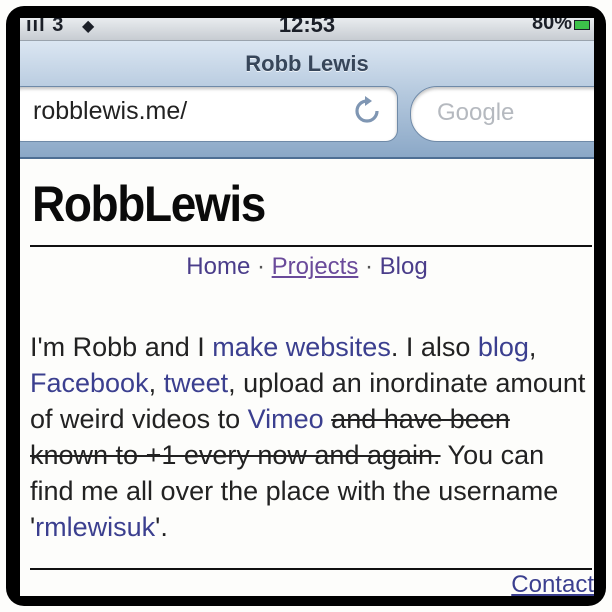 Image resolution: width=612 pixels, height=612 pixels. What do you see at coordinates (161, 527) in the screenshot?
I see `bio-text: '.` at bounding box center [161, 527].